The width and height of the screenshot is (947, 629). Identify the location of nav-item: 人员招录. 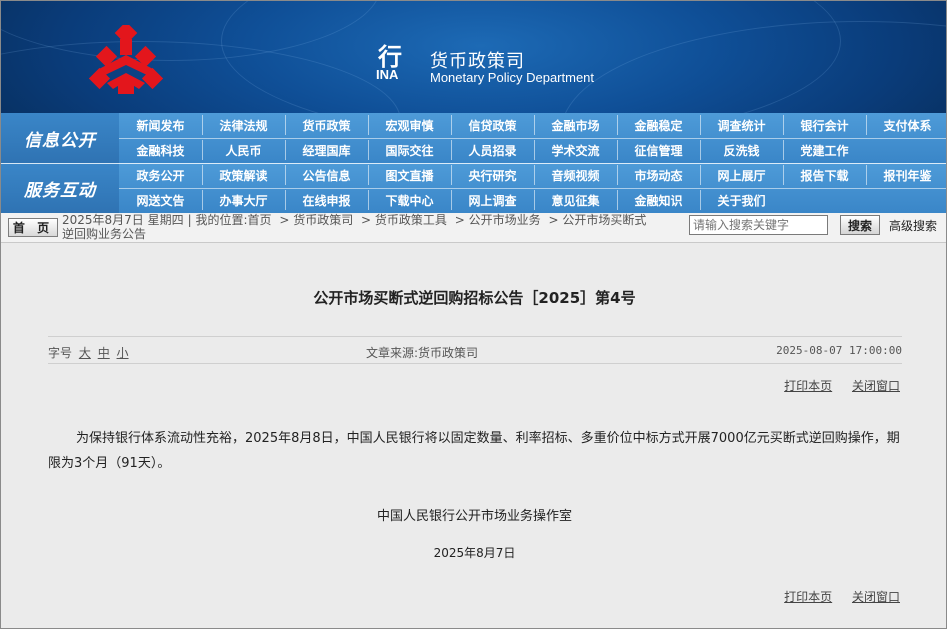
(492, 150).